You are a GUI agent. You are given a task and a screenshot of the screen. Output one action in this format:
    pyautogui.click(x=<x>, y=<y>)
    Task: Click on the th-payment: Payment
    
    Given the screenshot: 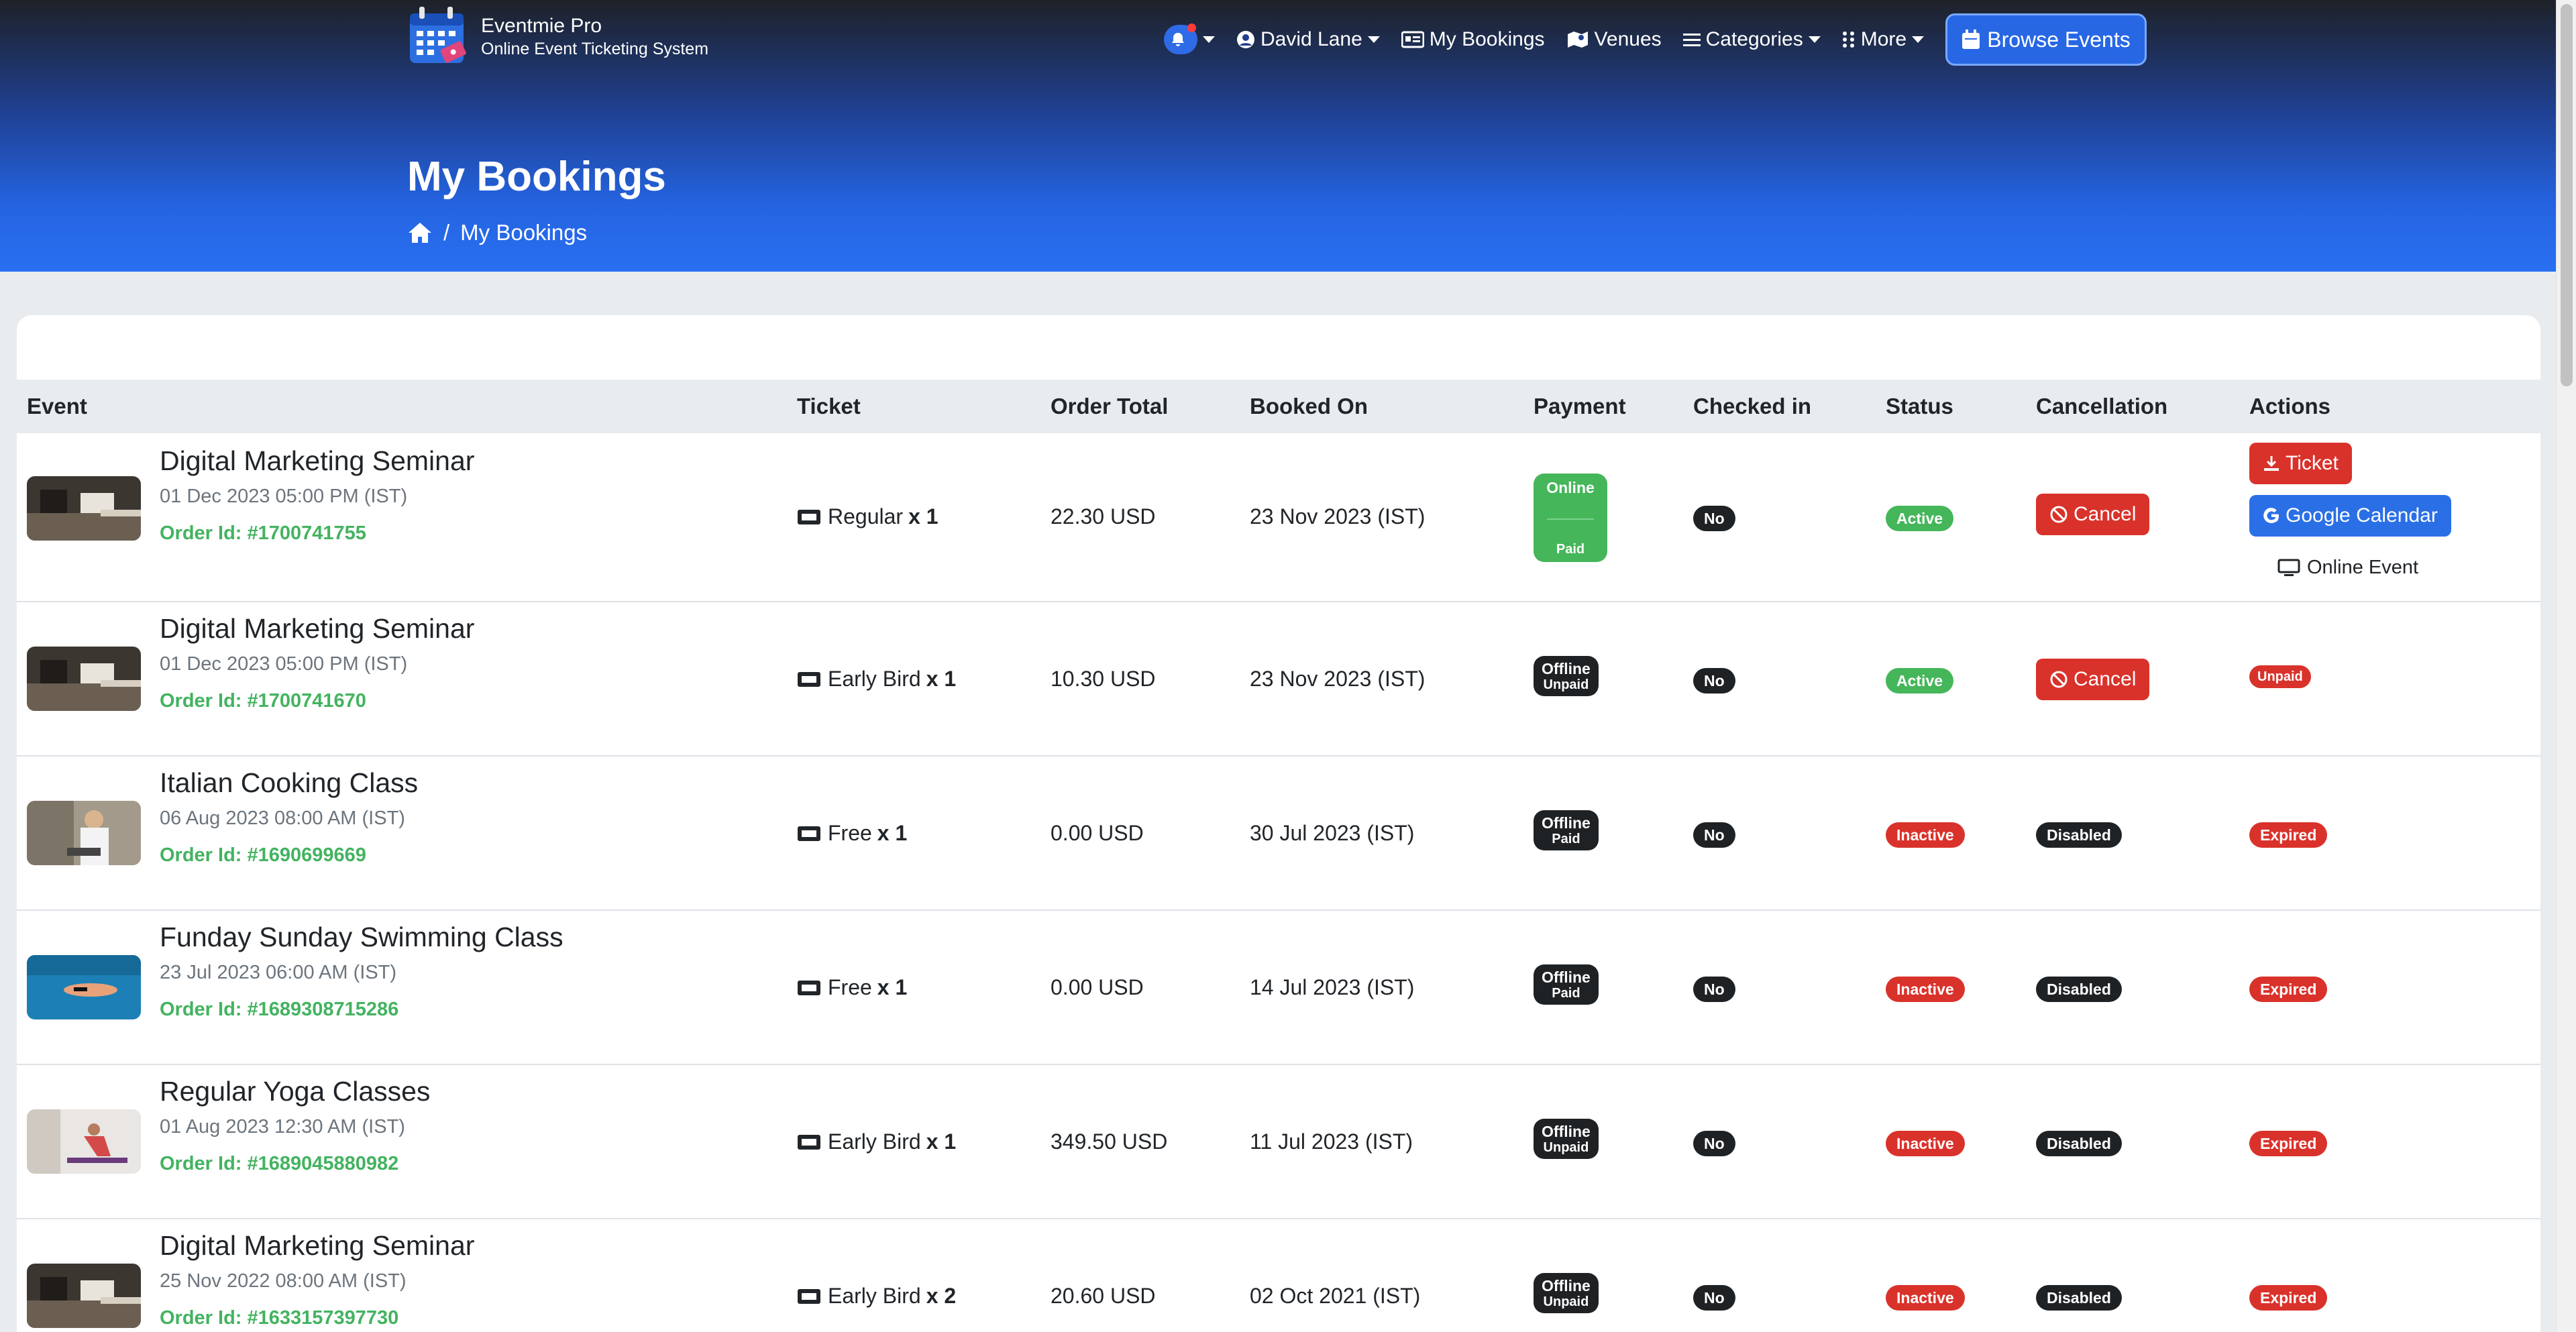 What is the action you would take?
    pyautogui.click(x=1580, y=407)
    